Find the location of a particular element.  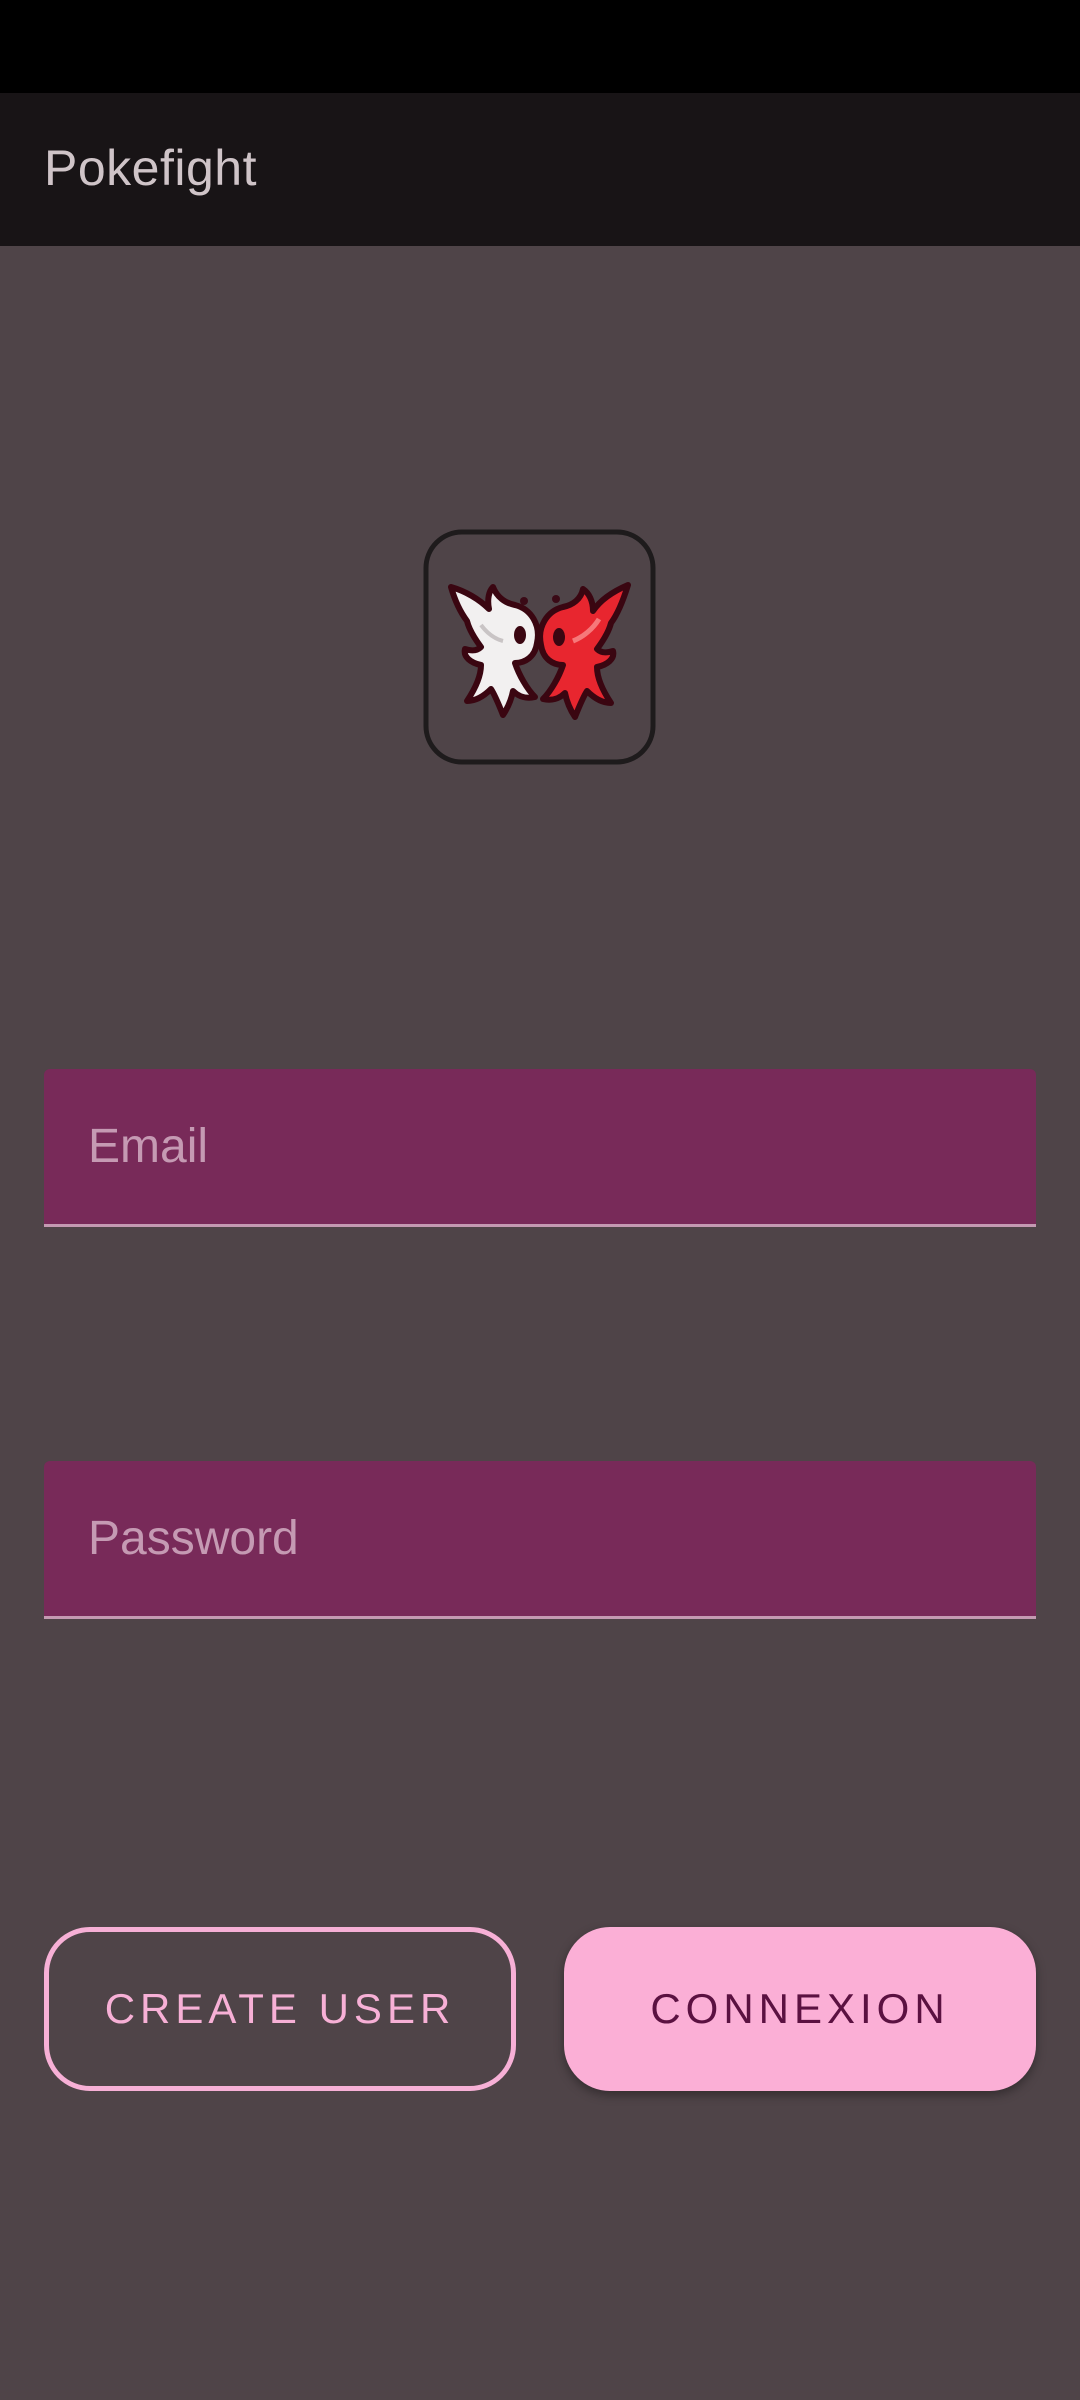

email-input is located at coordinates (540, 1146).